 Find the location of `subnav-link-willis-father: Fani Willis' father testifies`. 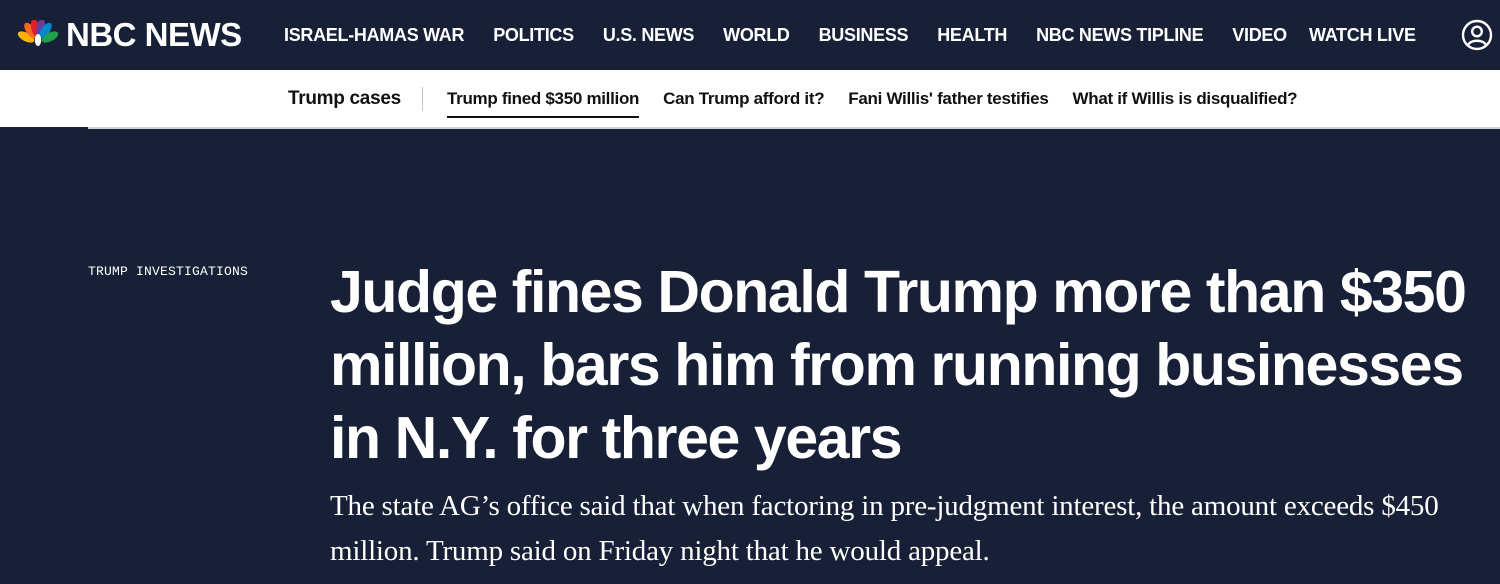

subnav-link-willis-father: Fani Willis' father testifies is located at coordinates (948, 99).